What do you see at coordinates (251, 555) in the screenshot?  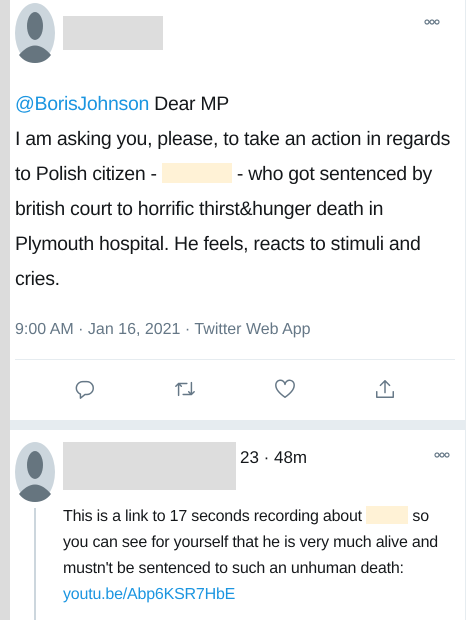 I see `reply-text: This is a link to 17 seconds recording about so you can see for yourself that he is very much alive and mustn't be sentenced to such an unhuman death: youtu.be/Abp6KSR7HbE` at bounding box center [251, 555].